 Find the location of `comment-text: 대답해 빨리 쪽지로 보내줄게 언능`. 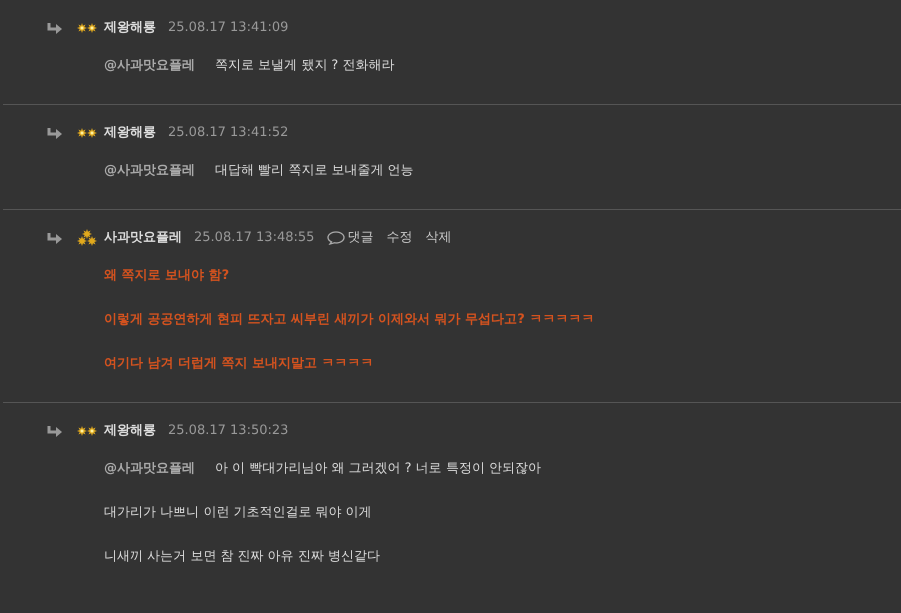

comment-text: 대답해 빨리 쪽지로 보내줄게 언능 is located at coordinates (314, 171).